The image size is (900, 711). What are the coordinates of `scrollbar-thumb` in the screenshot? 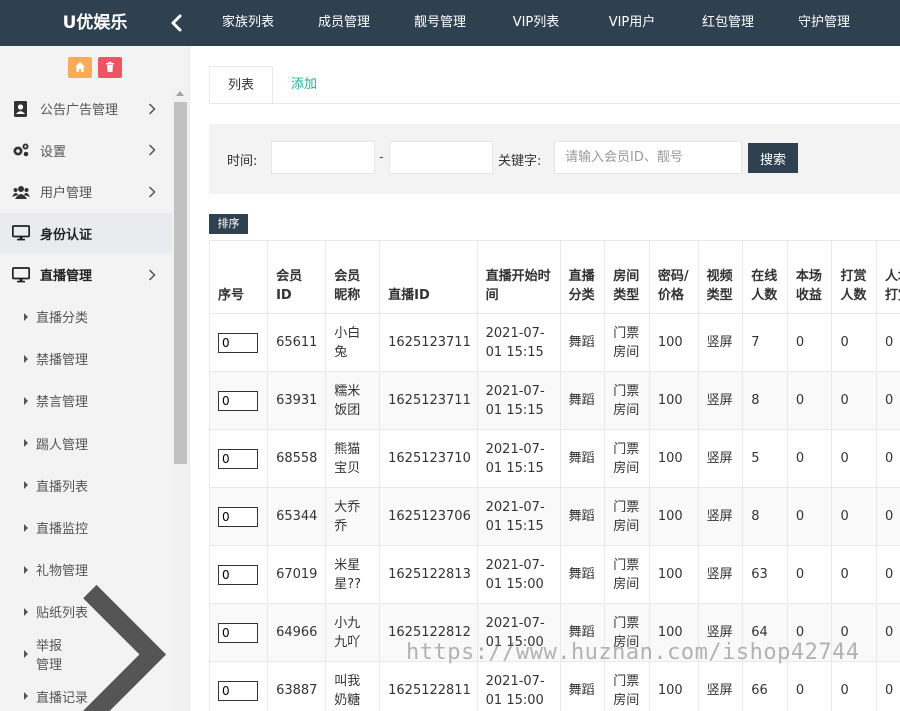 It's located at (180, 283).